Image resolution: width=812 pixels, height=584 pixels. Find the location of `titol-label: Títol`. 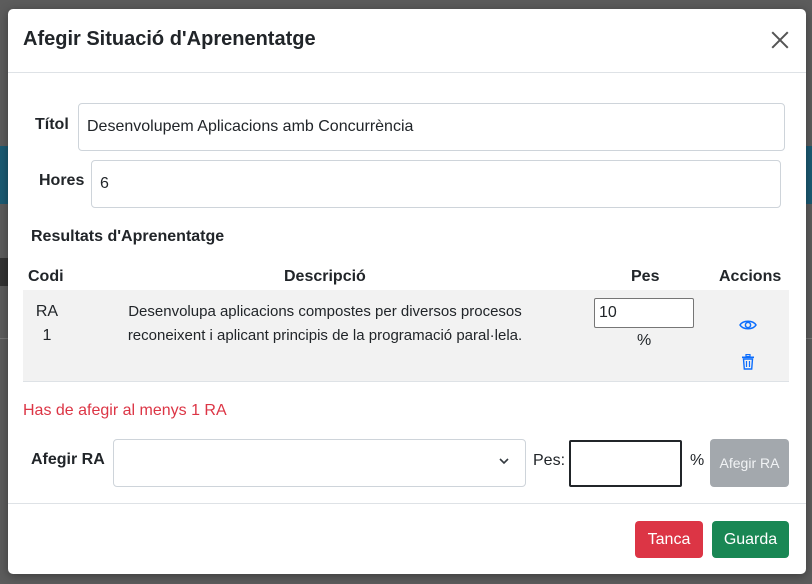

titol-label: Títol is located at coordinates (52, 124).